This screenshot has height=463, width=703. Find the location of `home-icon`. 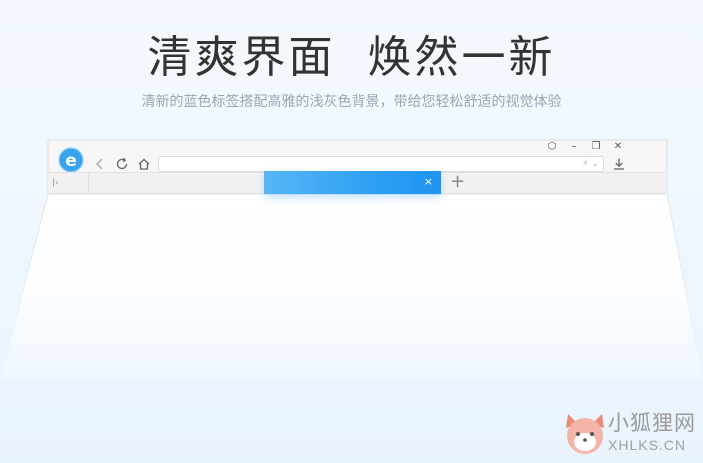

home-icon is located at coordinates (144, 164).